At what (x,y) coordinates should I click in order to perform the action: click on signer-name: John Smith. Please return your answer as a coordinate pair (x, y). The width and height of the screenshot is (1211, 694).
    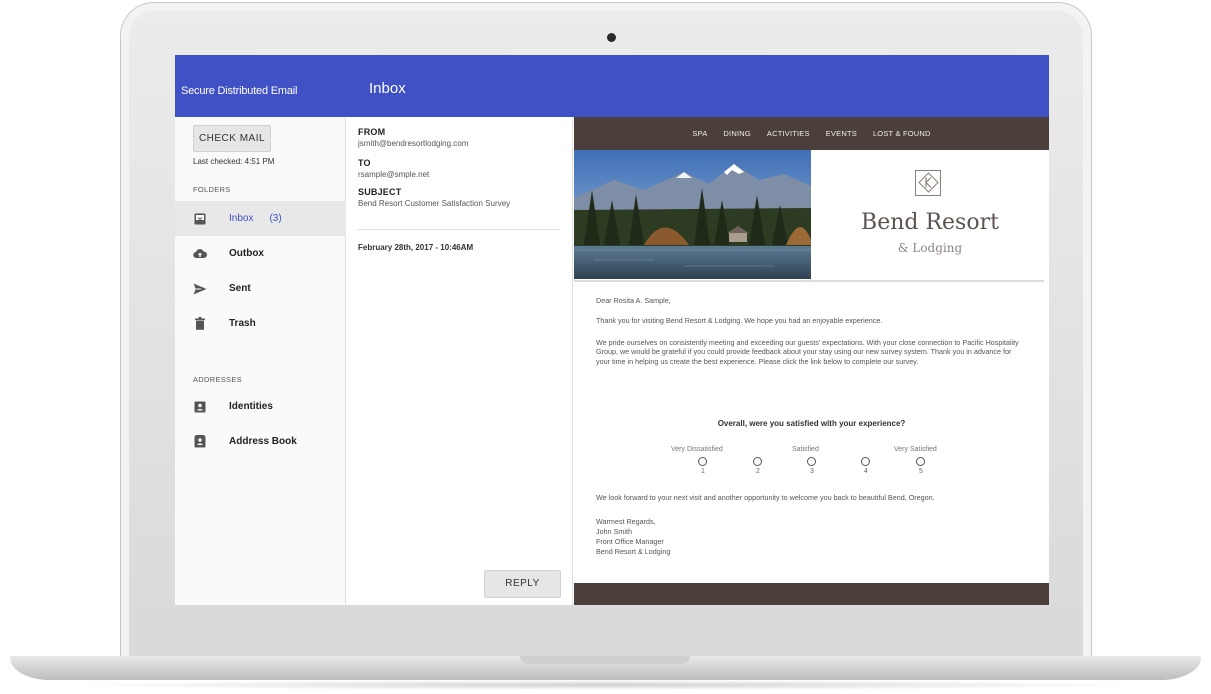
    Looking at the image, I should click on (614, 531).